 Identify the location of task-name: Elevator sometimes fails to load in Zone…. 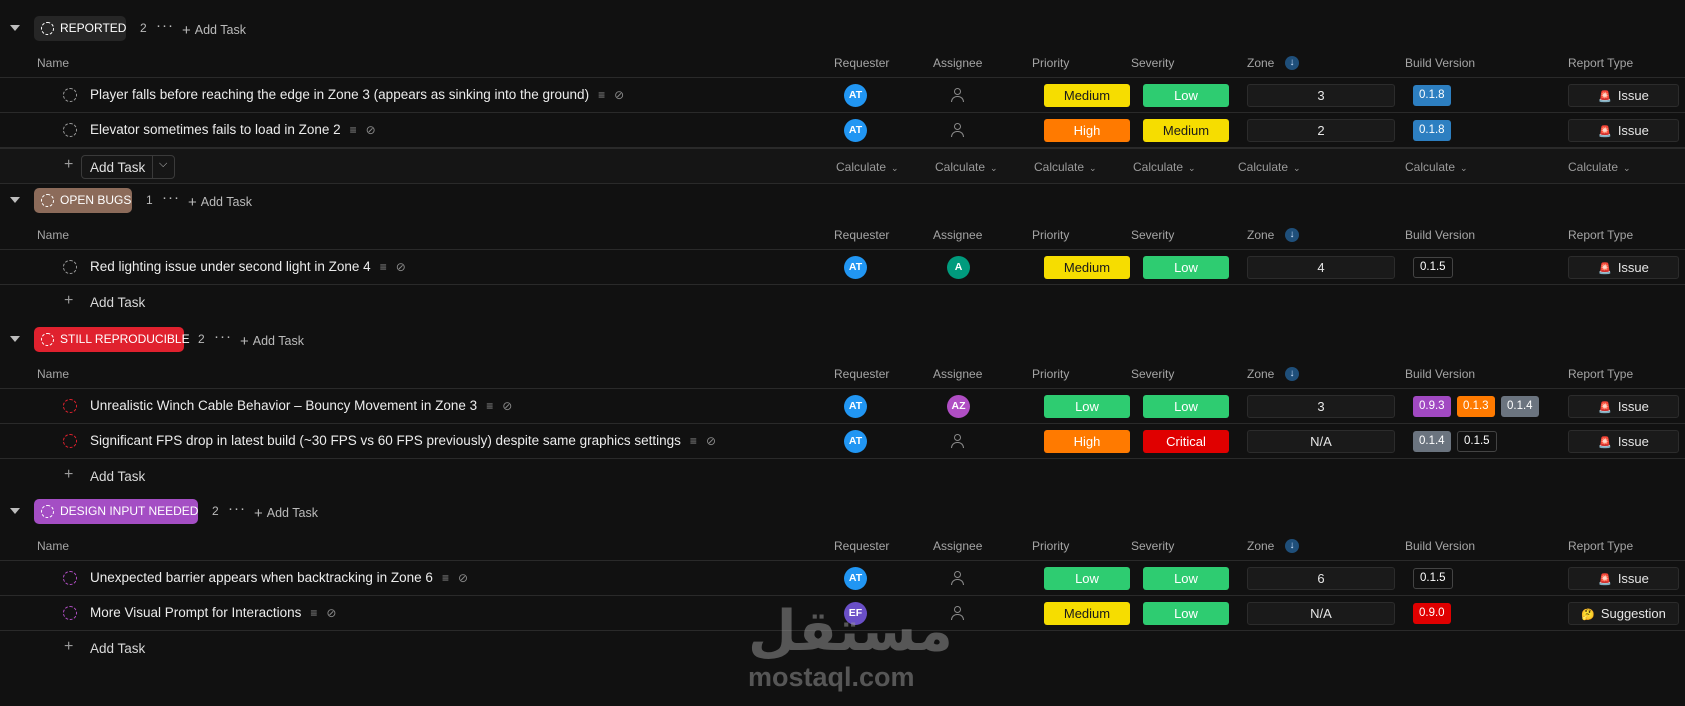
(233, 129).